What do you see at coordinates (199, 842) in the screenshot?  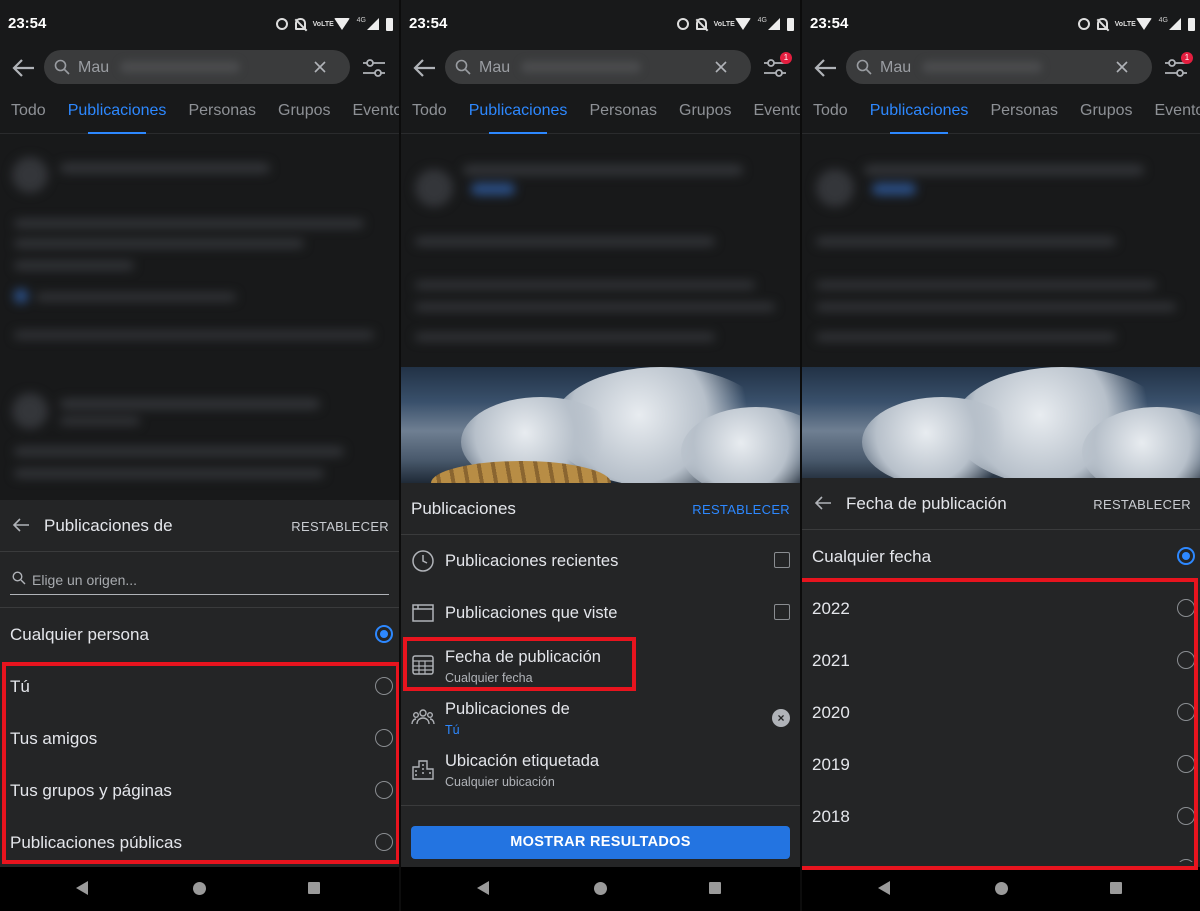 I see `option-row: Publicaciones públicas` at bounding box center [199, 842].